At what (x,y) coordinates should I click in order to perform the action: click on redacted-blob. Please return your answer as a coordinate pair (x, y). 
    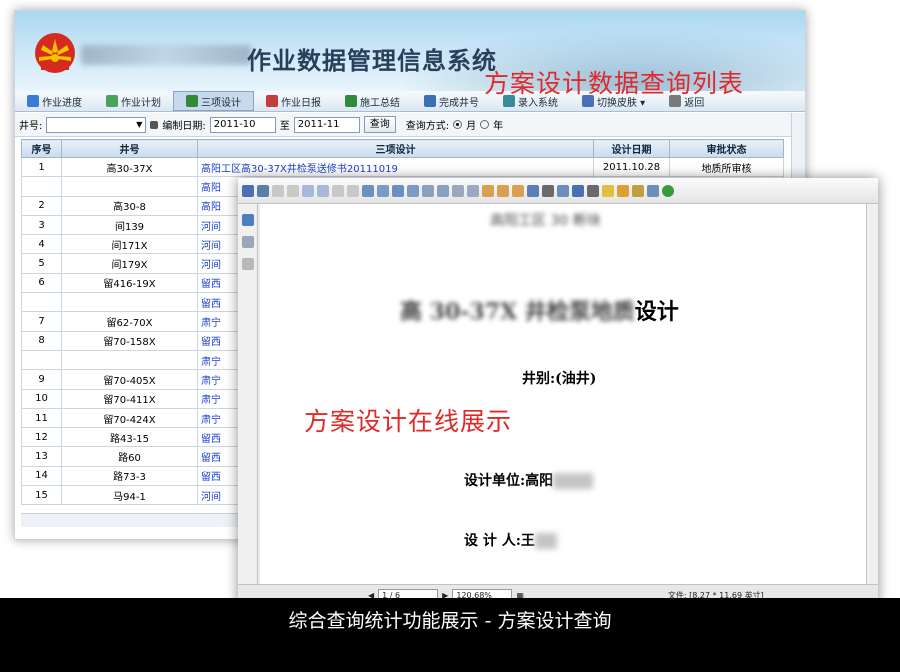
    Looking at the image, I should click on (545, 541).